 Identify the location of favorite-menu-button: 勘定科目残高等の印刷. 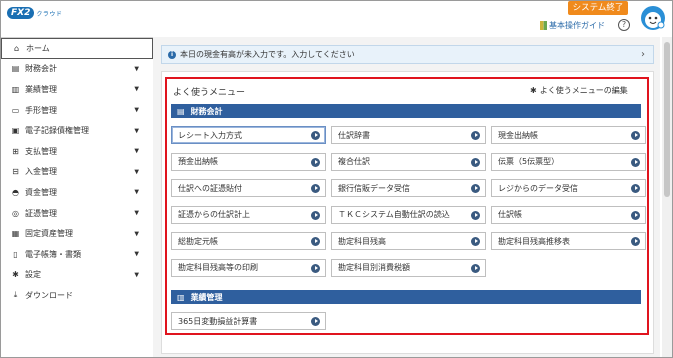
(248, 267).